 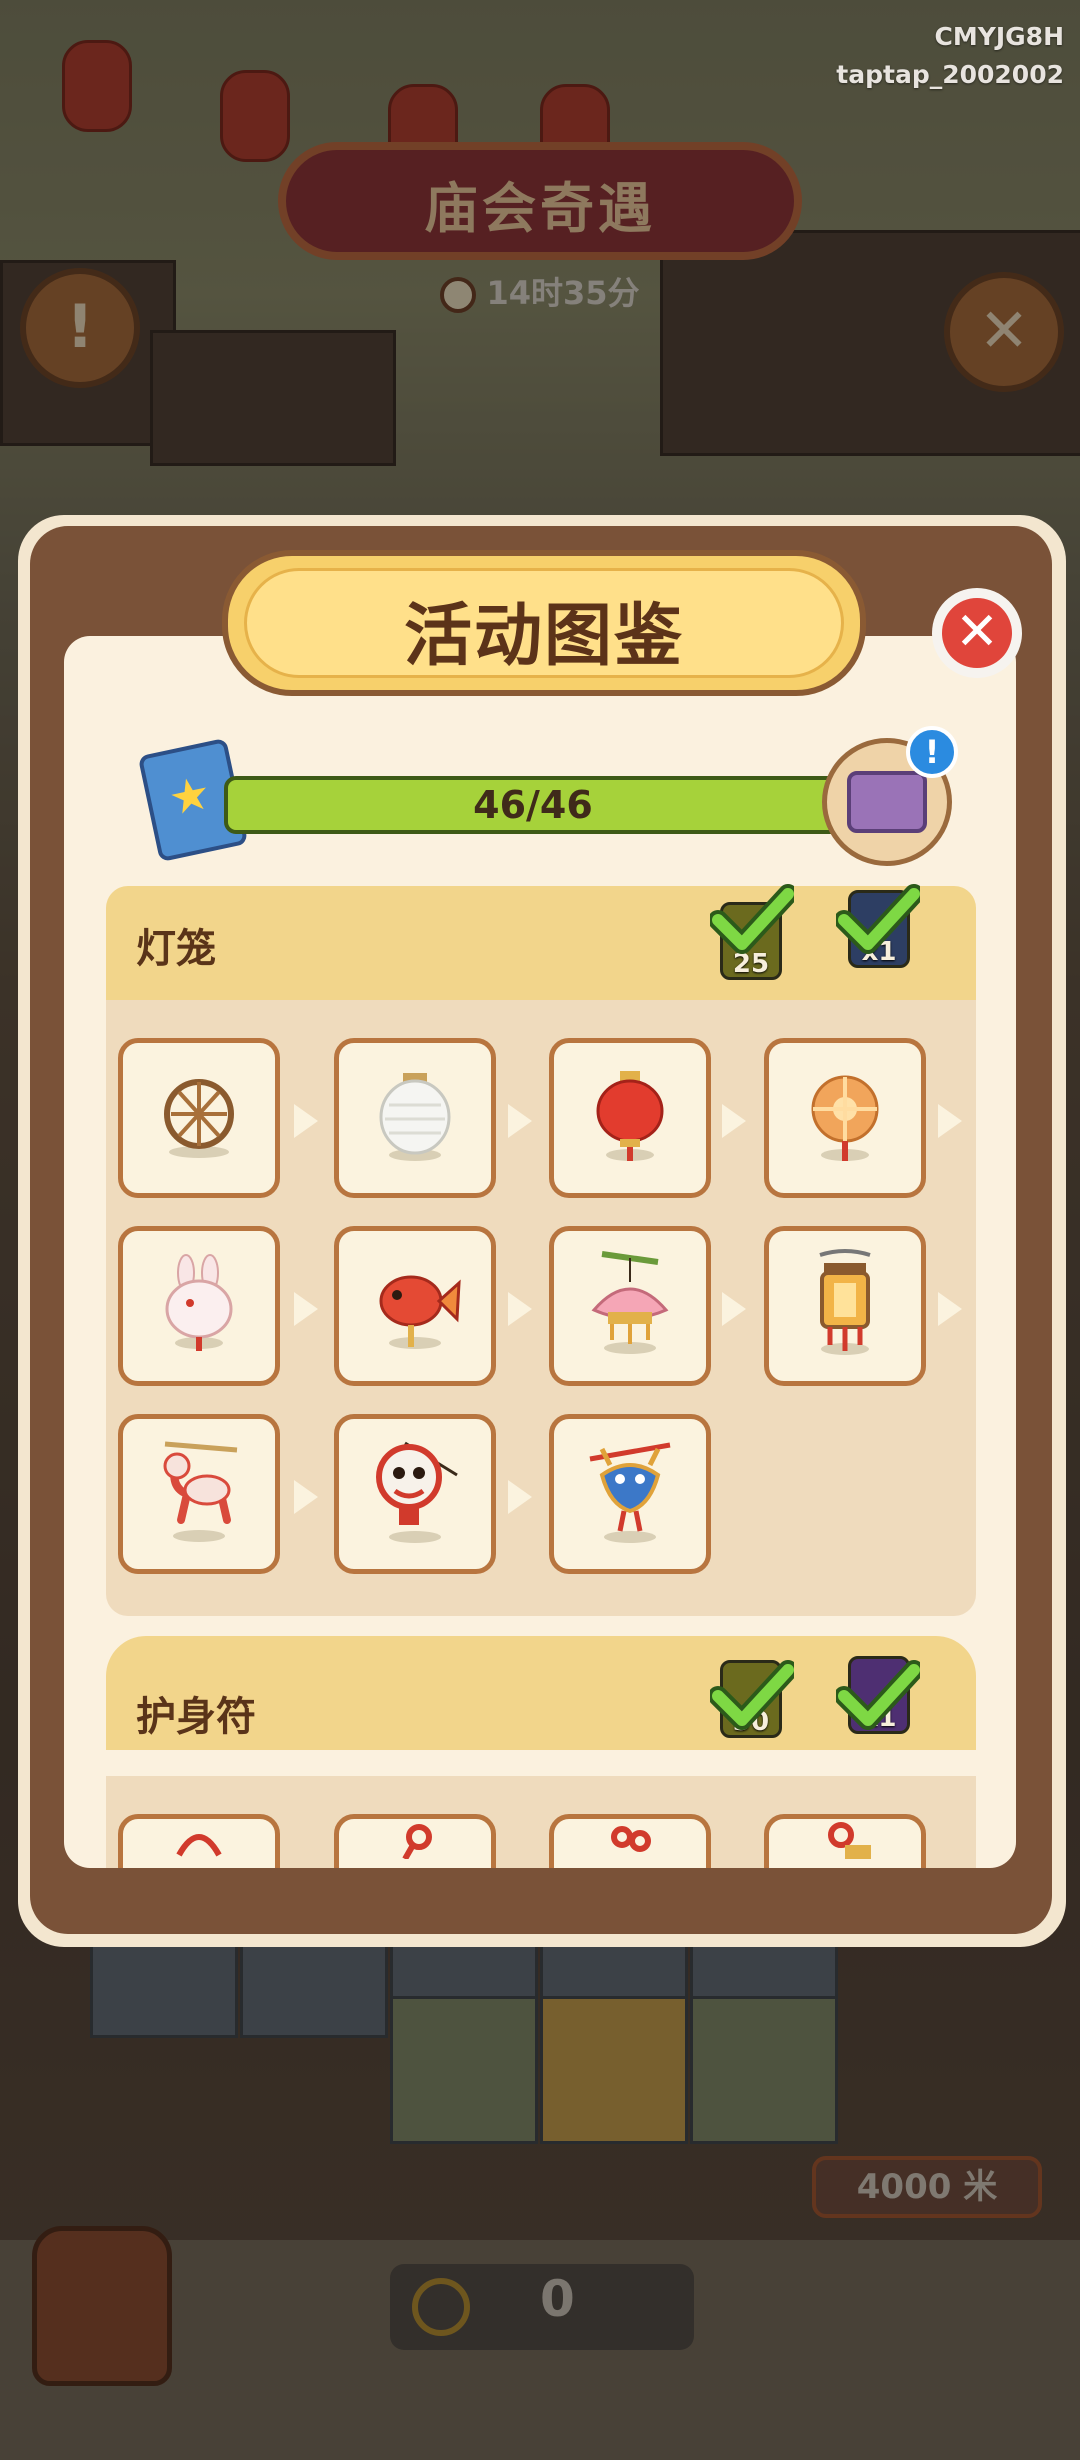 I want to click on watermark-user: taptap_2002002, so click(x=950, y=74).